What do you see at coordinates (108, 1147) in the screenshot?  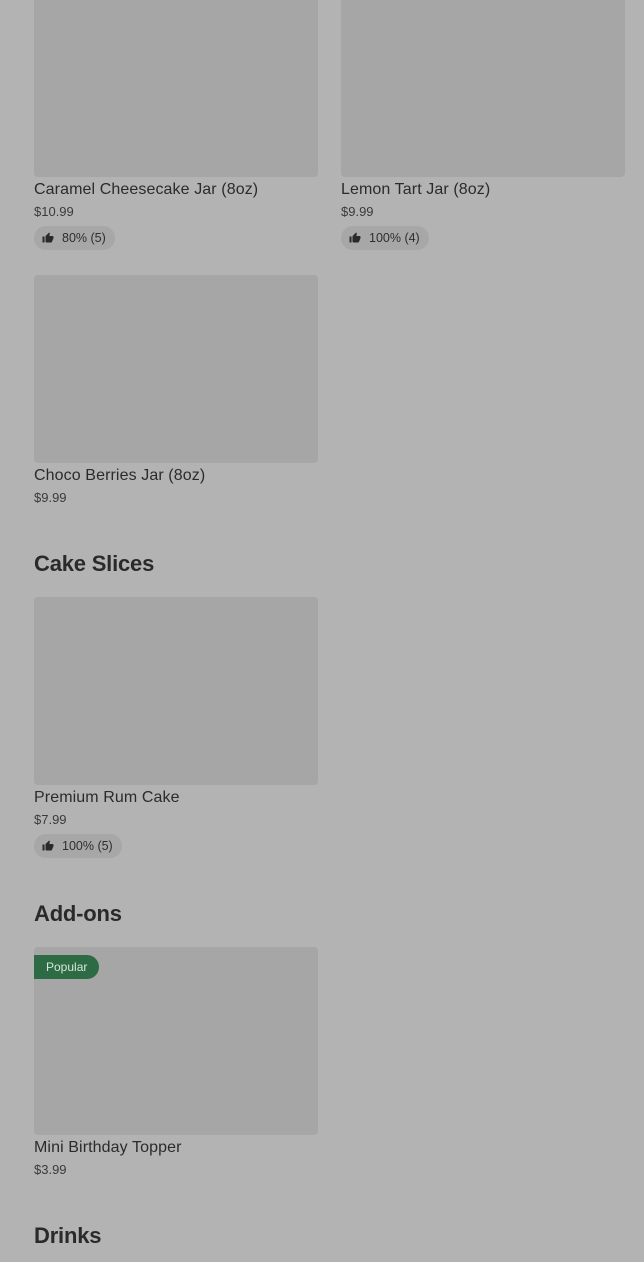 I see `product-name: Mini Birthday Topper` at bounding box center [108, 1147].